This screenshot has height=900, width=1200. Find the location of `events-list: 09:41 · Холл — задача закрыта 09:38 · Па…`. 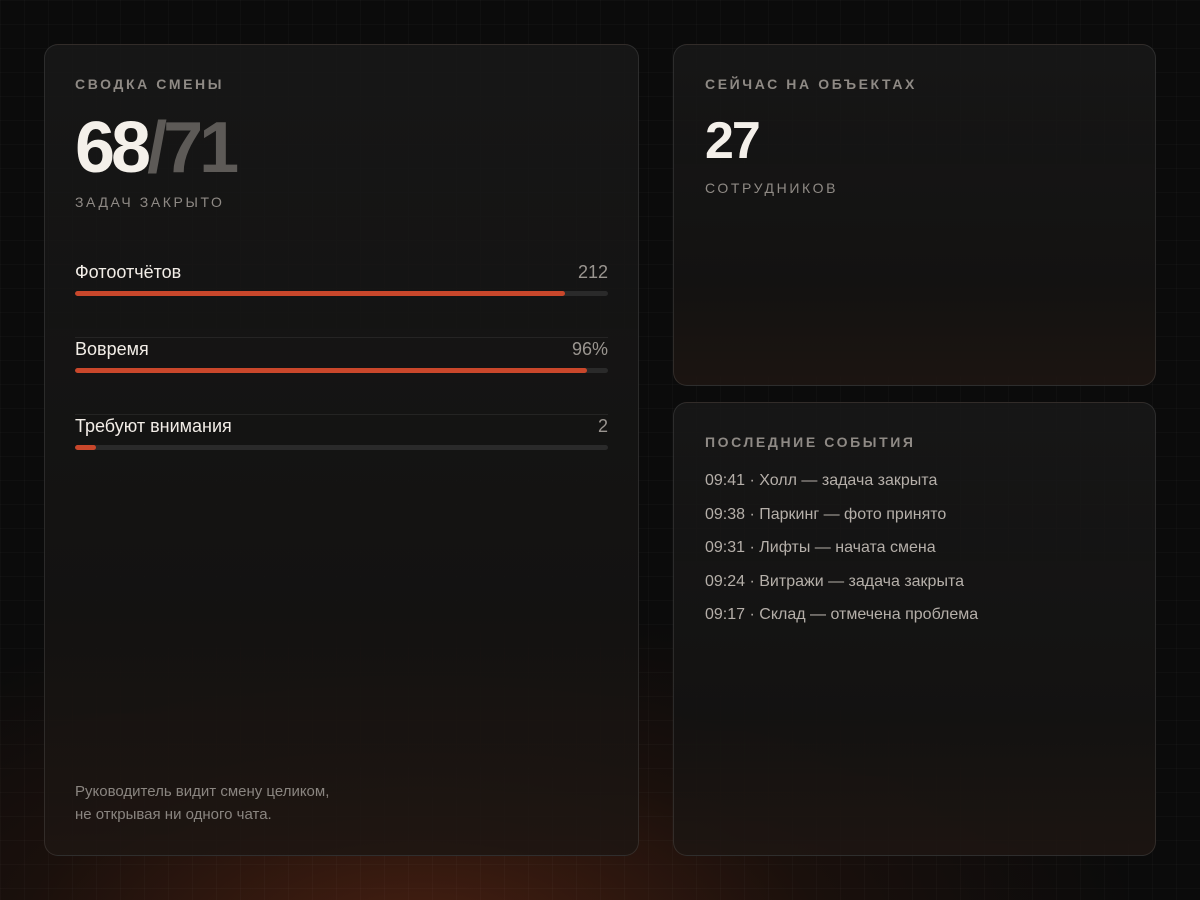

events-list: 09:41 · Холл — задача закрыта 09:38 · Па… is located at coordinates (915, 548).